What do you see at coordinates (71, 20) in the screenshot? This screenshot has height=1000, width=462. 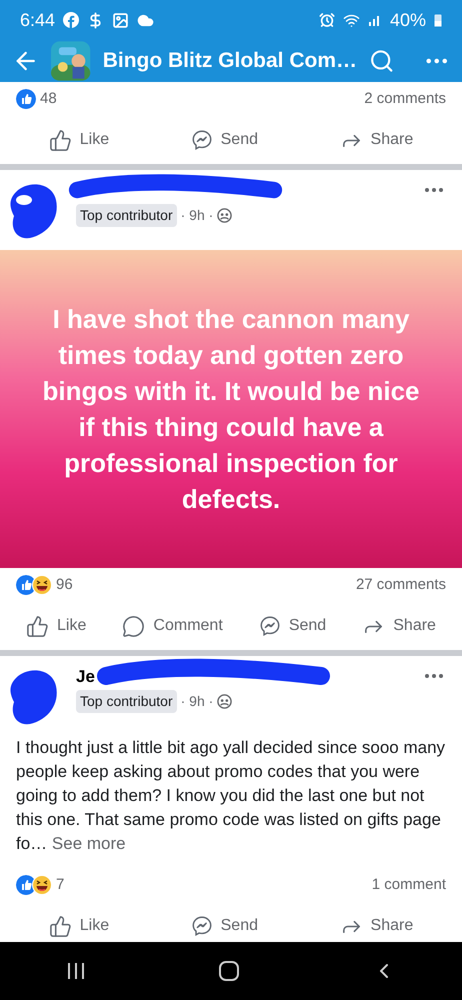 I see `facebook-icon` at bounding box center [71, 20].